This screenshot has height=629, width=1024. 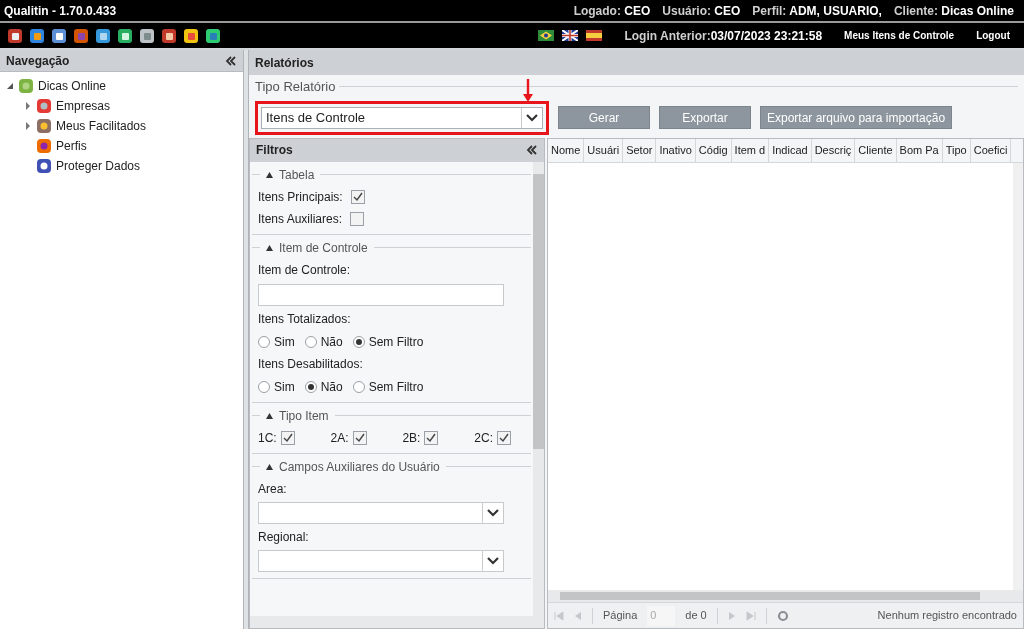 What do you see at coordinates (323, 247) in the screenshot?
I see `section-title: Item de Controle` at bounding box center [323, 247].